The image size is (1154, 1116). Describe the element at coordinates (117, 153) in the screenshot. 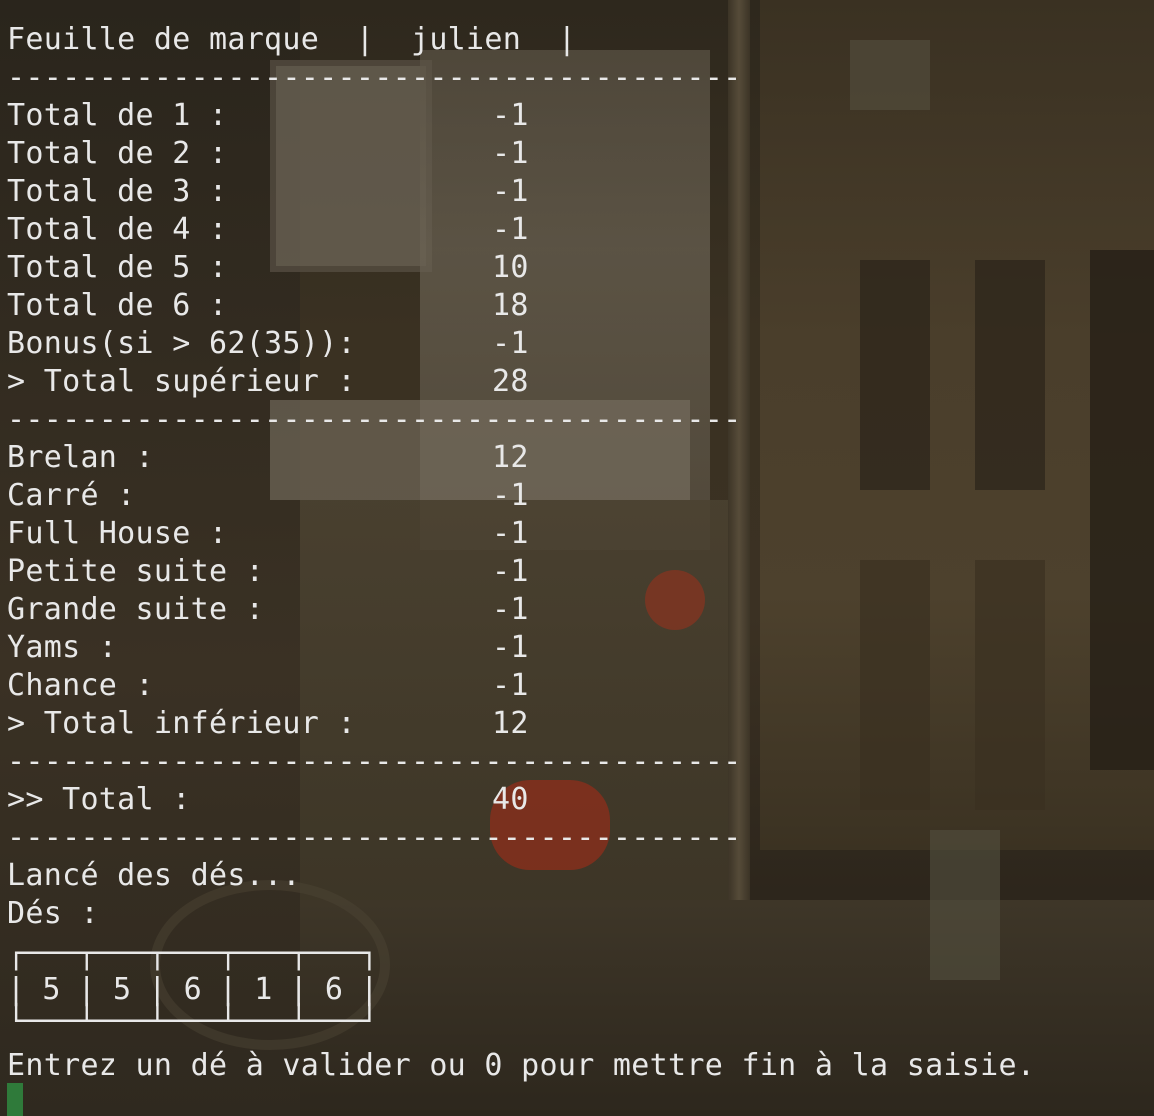

I see `score-label: Total de 2 :` at that location.